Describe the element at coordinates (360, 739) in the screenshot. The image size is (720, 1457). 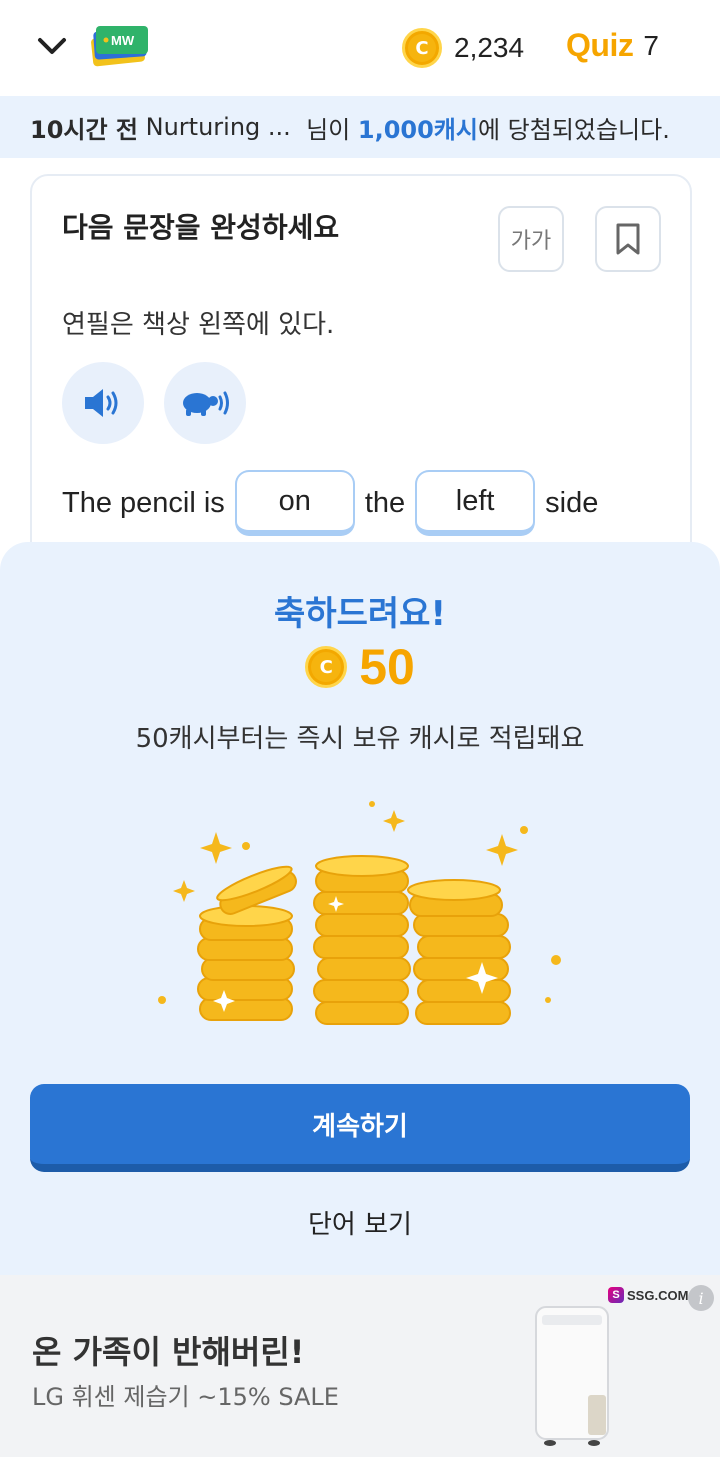
I see `reward-description: 50캐시부터는 즉시 보유 캐시로 적립돼요` at that location.